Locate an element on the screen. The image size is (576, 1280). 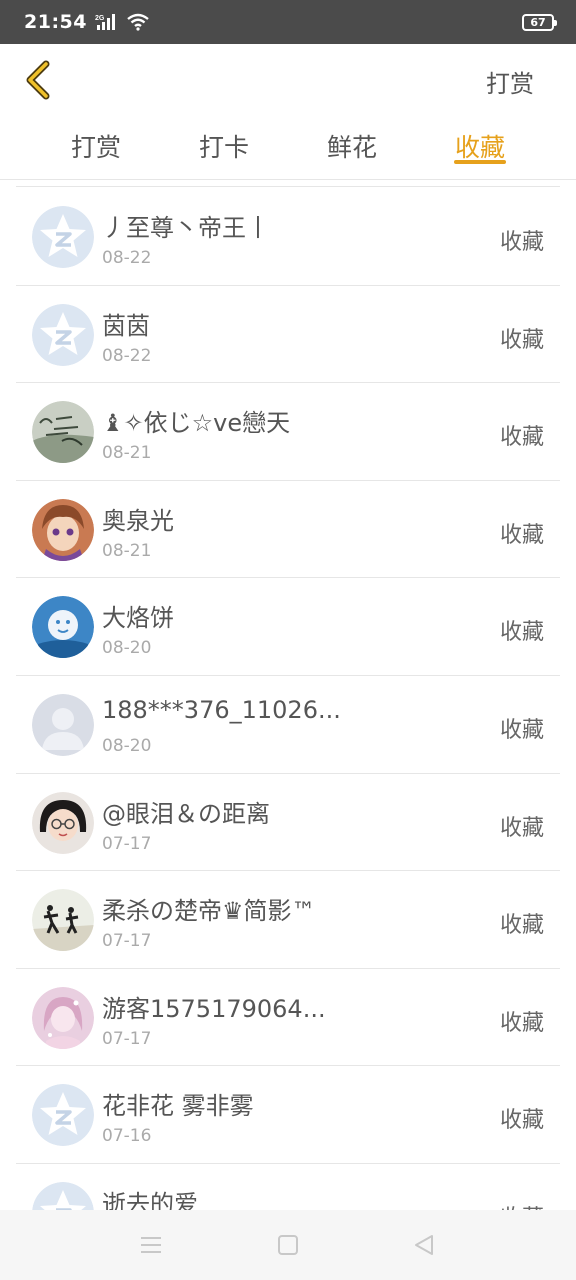
list-item: 奥泉光 08-21 收藏 is located at coordinates (288, 530).